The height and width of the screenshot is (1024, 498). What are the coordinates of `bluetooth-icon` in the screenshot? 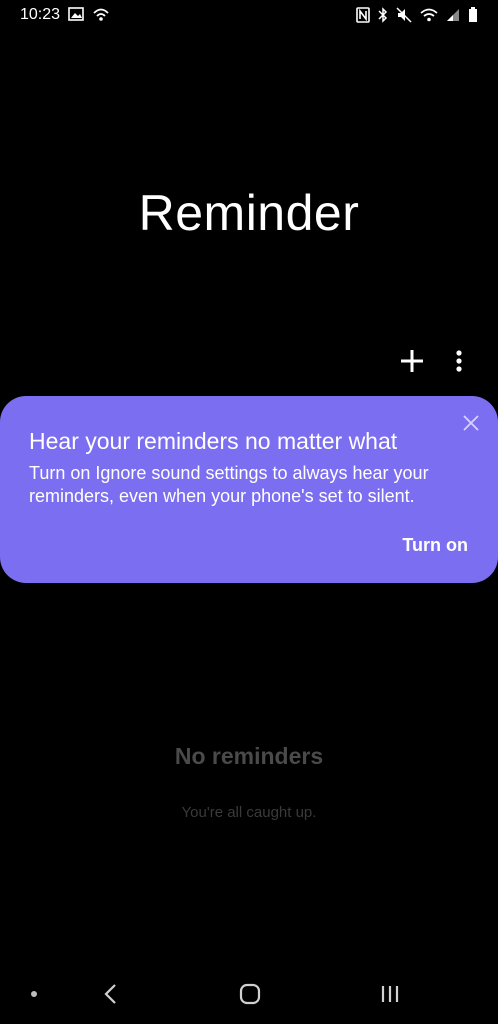 It's located at (383, 15).